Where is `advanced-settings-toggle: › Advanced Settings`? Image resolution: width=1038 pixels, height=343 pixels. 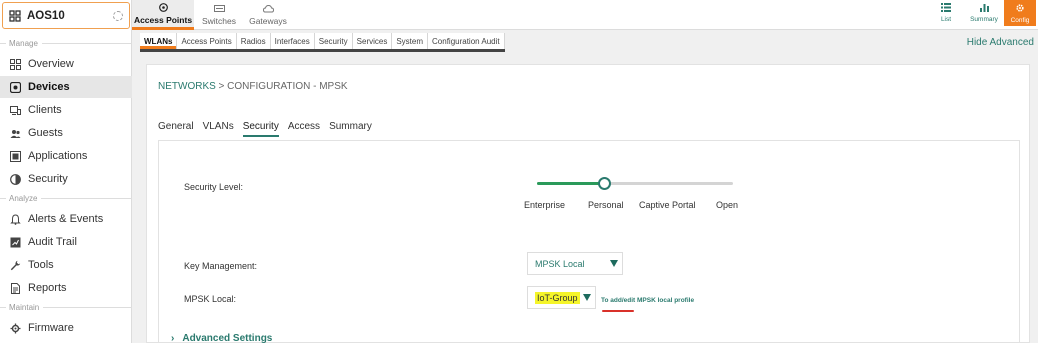
advanced-settings-toggle: › Advanced Settings is located at coordinates (221, 338).